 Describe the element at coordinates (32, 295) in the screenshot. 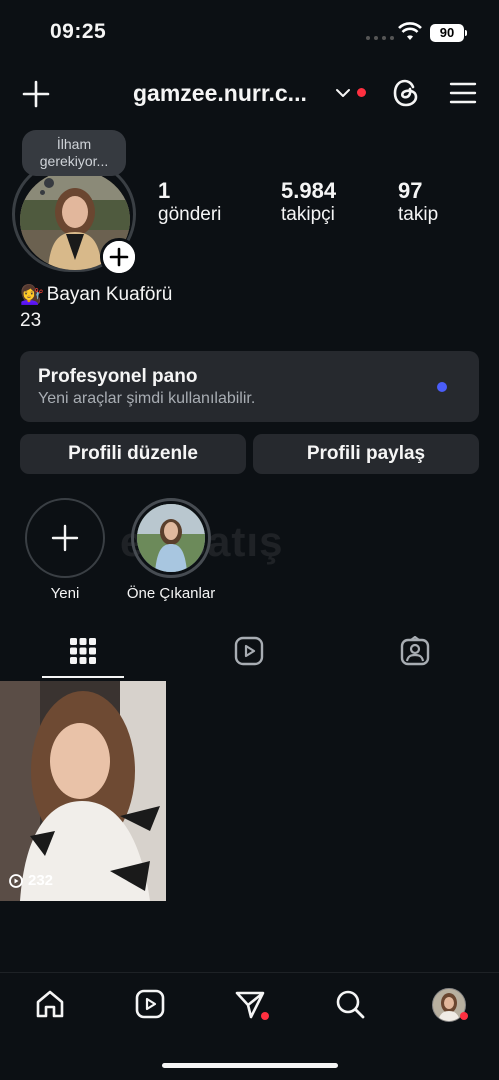

I see `hairdresser-emoji-icon: 💇‍♀️` at that location.